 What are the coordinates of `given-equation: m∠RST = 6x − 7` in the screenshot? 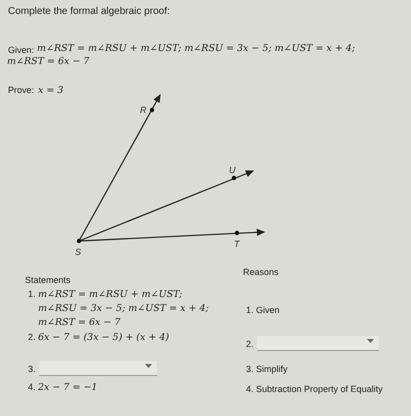 It's located at (48, 61).